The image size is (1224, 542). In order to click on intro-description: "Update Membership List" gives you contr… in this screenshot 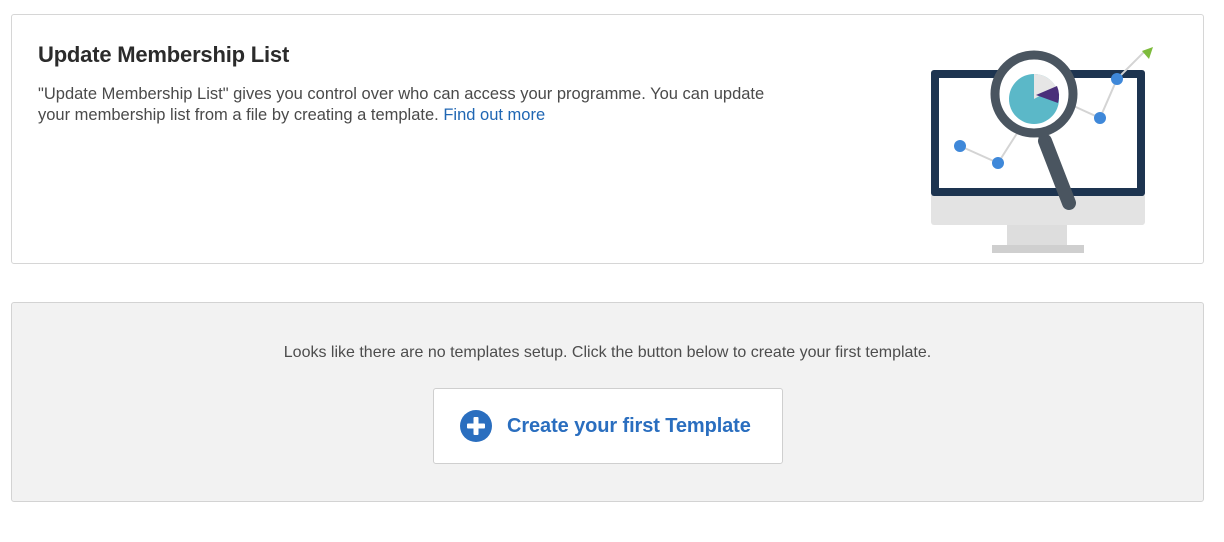, I will do `click(418, 105)`.